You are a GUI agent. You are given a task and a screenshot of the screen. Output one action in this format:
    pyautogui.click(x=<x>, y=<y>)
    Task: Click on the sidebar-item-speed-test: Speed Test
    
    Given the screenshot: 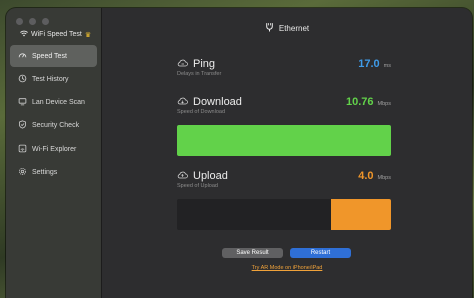 What is the action you would take?
    pyautogui.click(x=53, y=56)
    